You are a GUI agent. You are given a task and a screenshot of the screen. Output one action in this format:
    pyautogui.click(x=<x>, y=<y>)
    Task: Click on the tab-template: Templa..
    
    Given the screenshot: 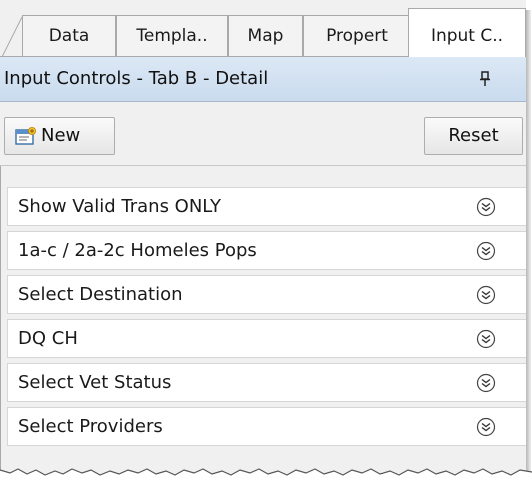 What is the action you would take?
    pyautogui.click(x=172, y=36)
    